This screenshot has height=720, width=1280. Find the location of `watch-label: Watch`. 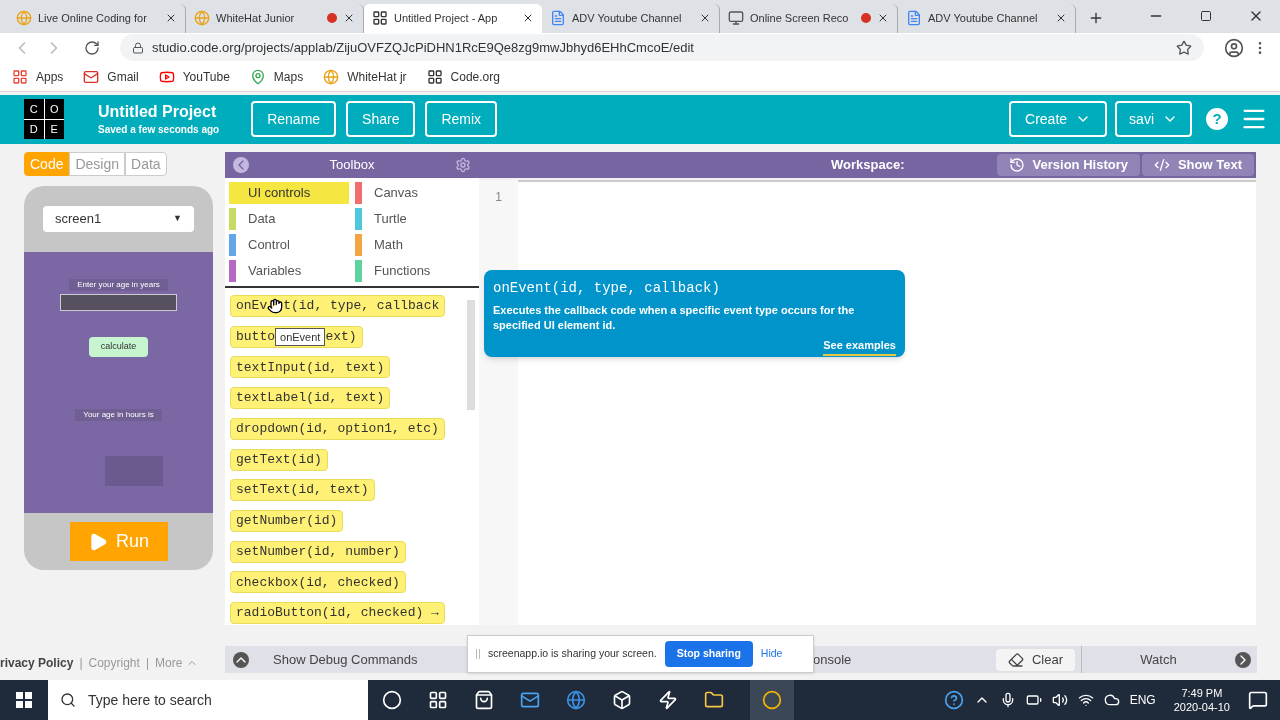

watch-label: Watch is located at coordinates (1158, 659).